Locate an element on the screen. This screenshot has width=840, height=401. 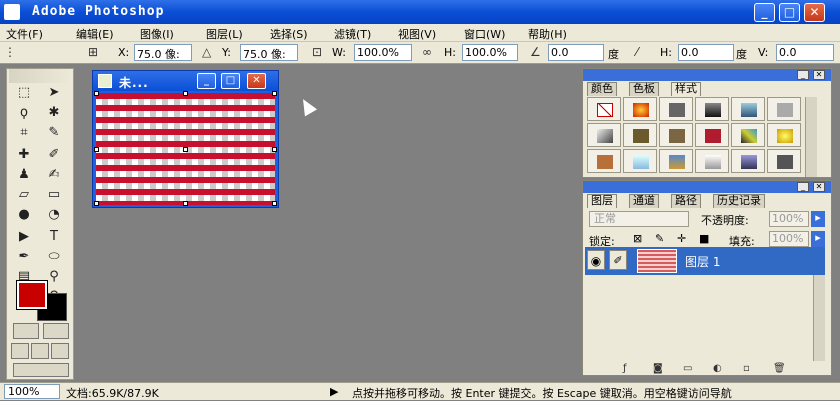
w-field: 100.0% is located at coordinates (383, 52).